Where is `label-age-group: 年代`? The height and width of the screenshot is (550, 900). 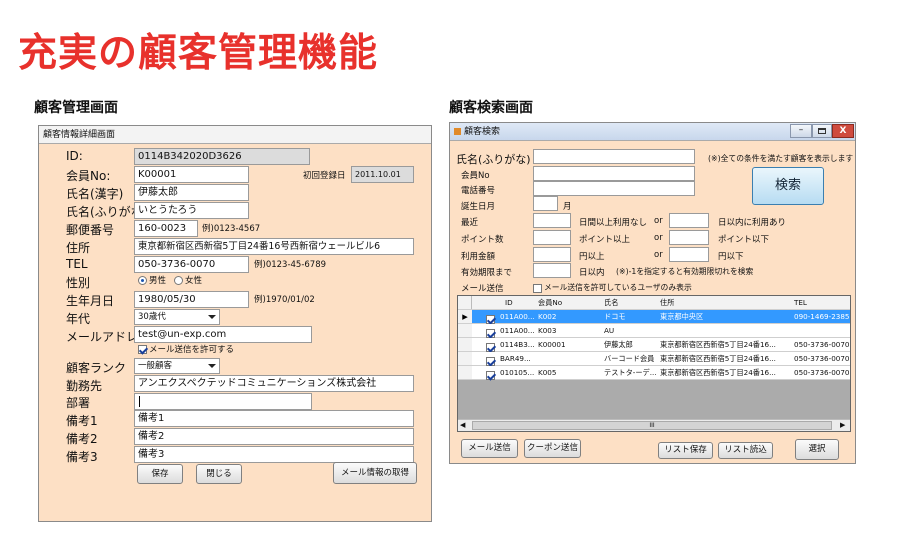 label-age-group: 年代 is located at coordinates (78, 319).